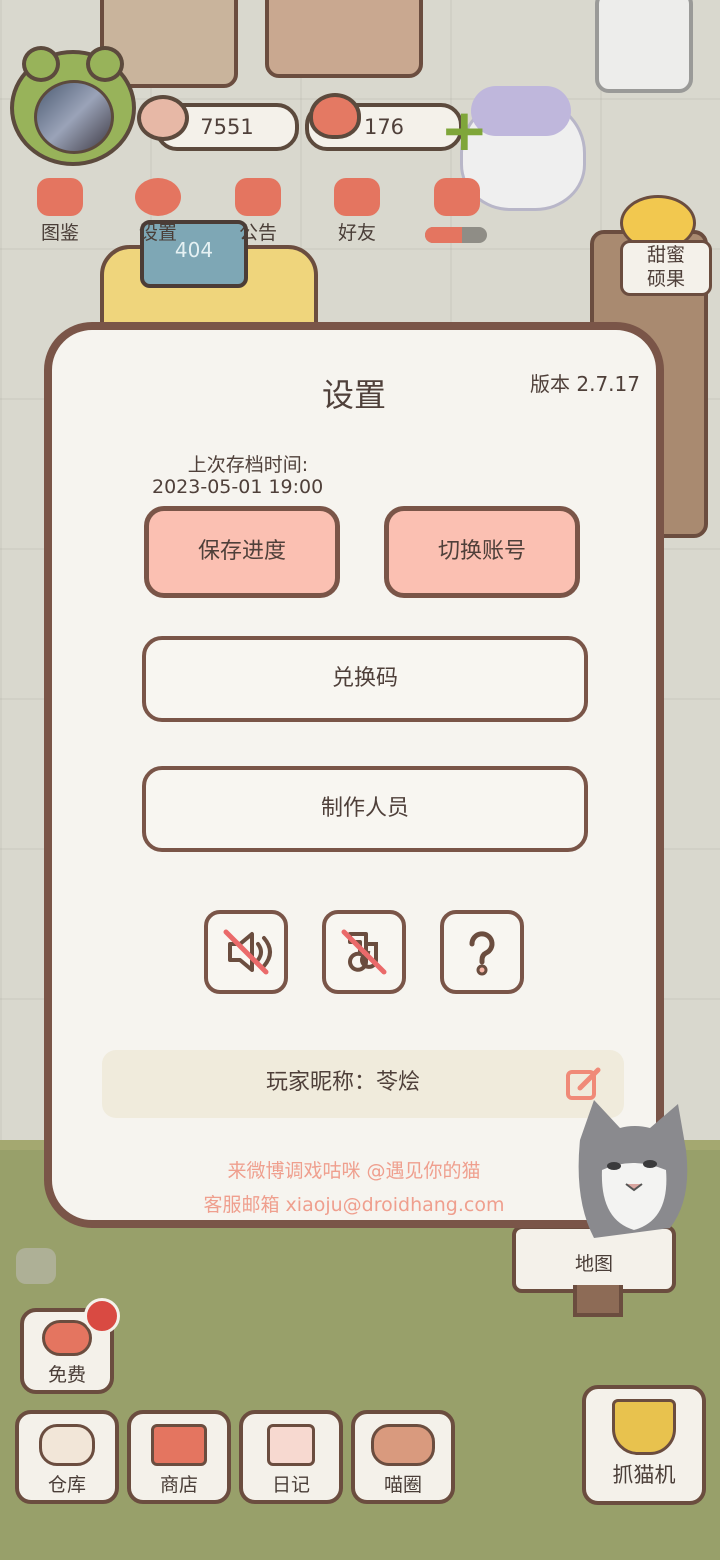 The image size is (720, 1560). What do you see at coordinates (444, 235) in the screenshot?
I see `progress-fill` at bounding box center [444, 235].